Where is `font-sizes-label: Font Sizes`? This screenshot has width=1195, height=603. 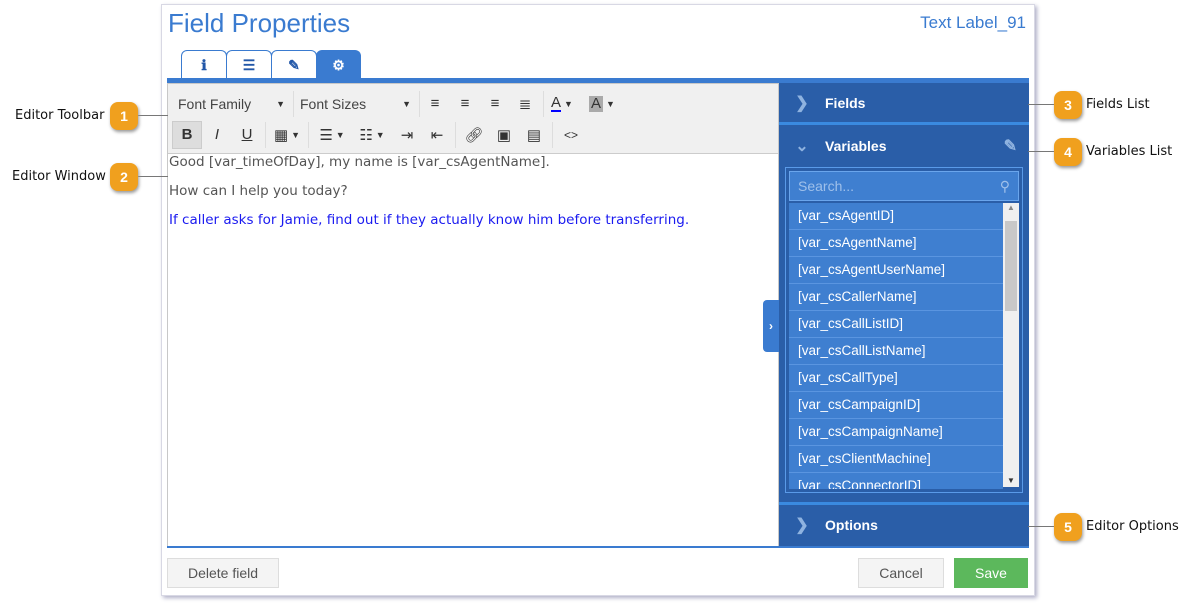
font-sizes-label: Font Sizes is located at coordinates (333, 103).